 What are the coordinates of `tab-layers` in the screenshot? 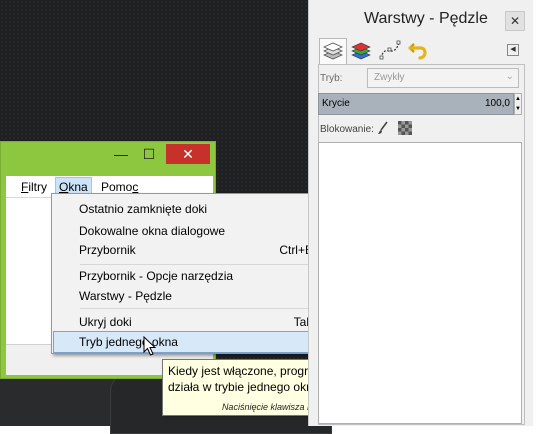 It's located at (333, 51).